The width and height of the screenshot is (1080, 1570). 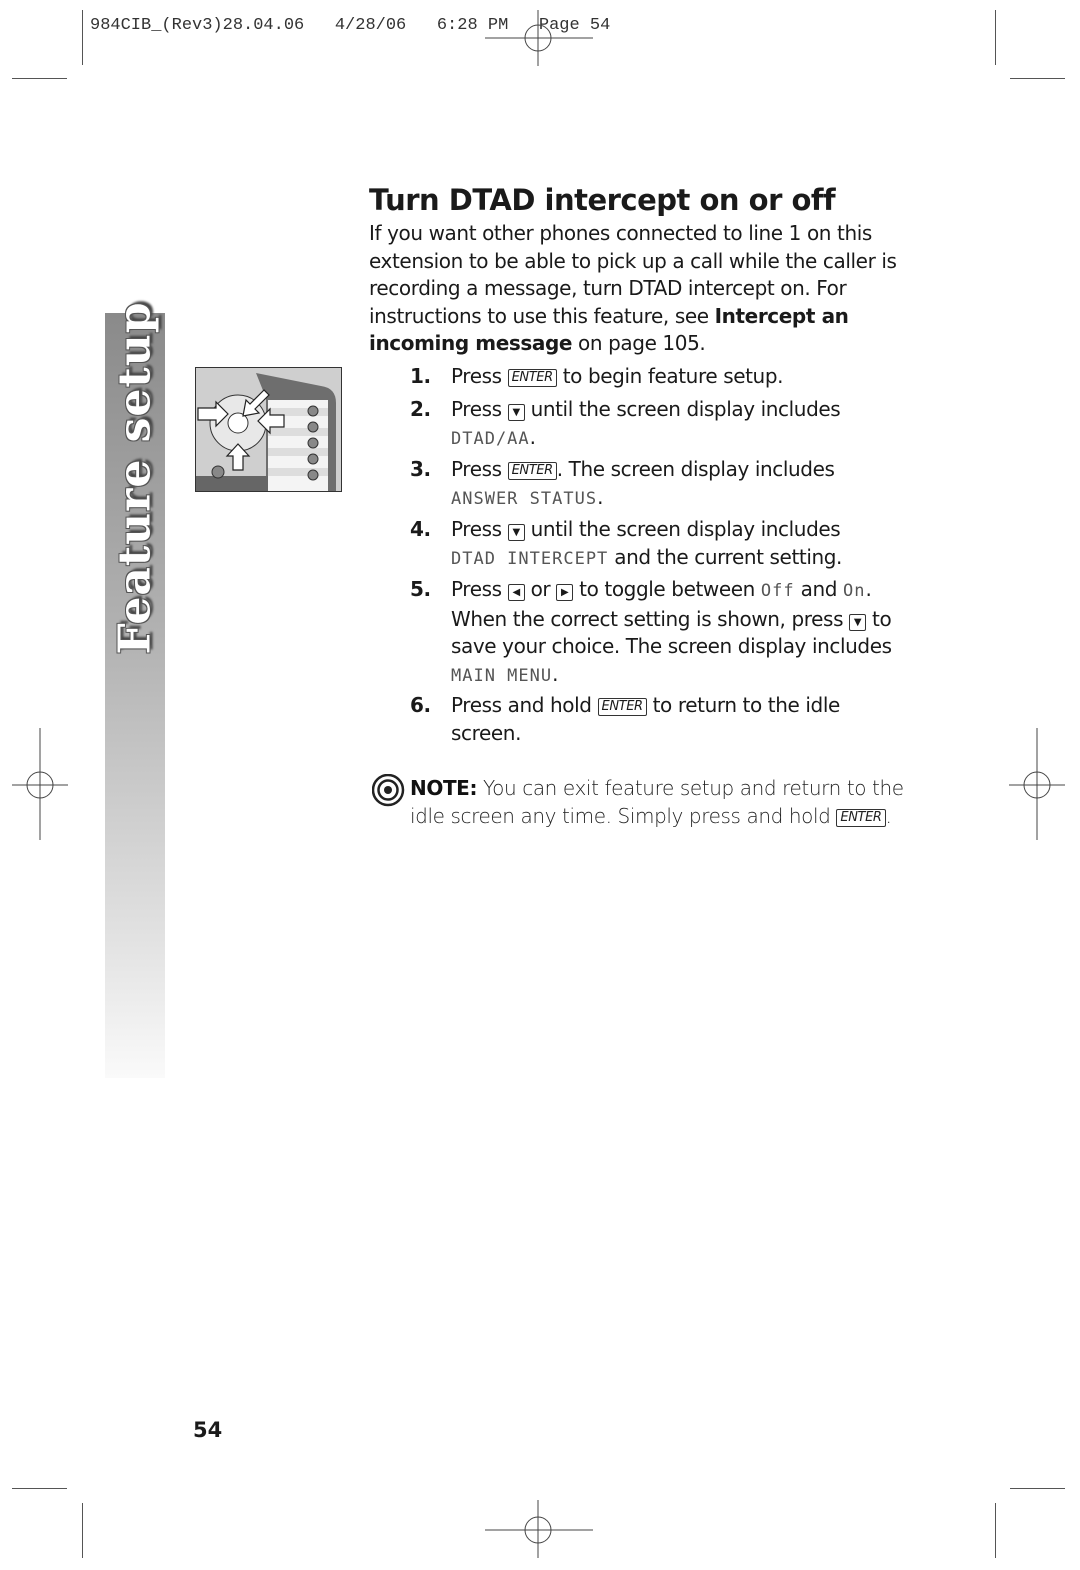 I want to click on left-key-icon: ◀, so click(x=516, y=592).